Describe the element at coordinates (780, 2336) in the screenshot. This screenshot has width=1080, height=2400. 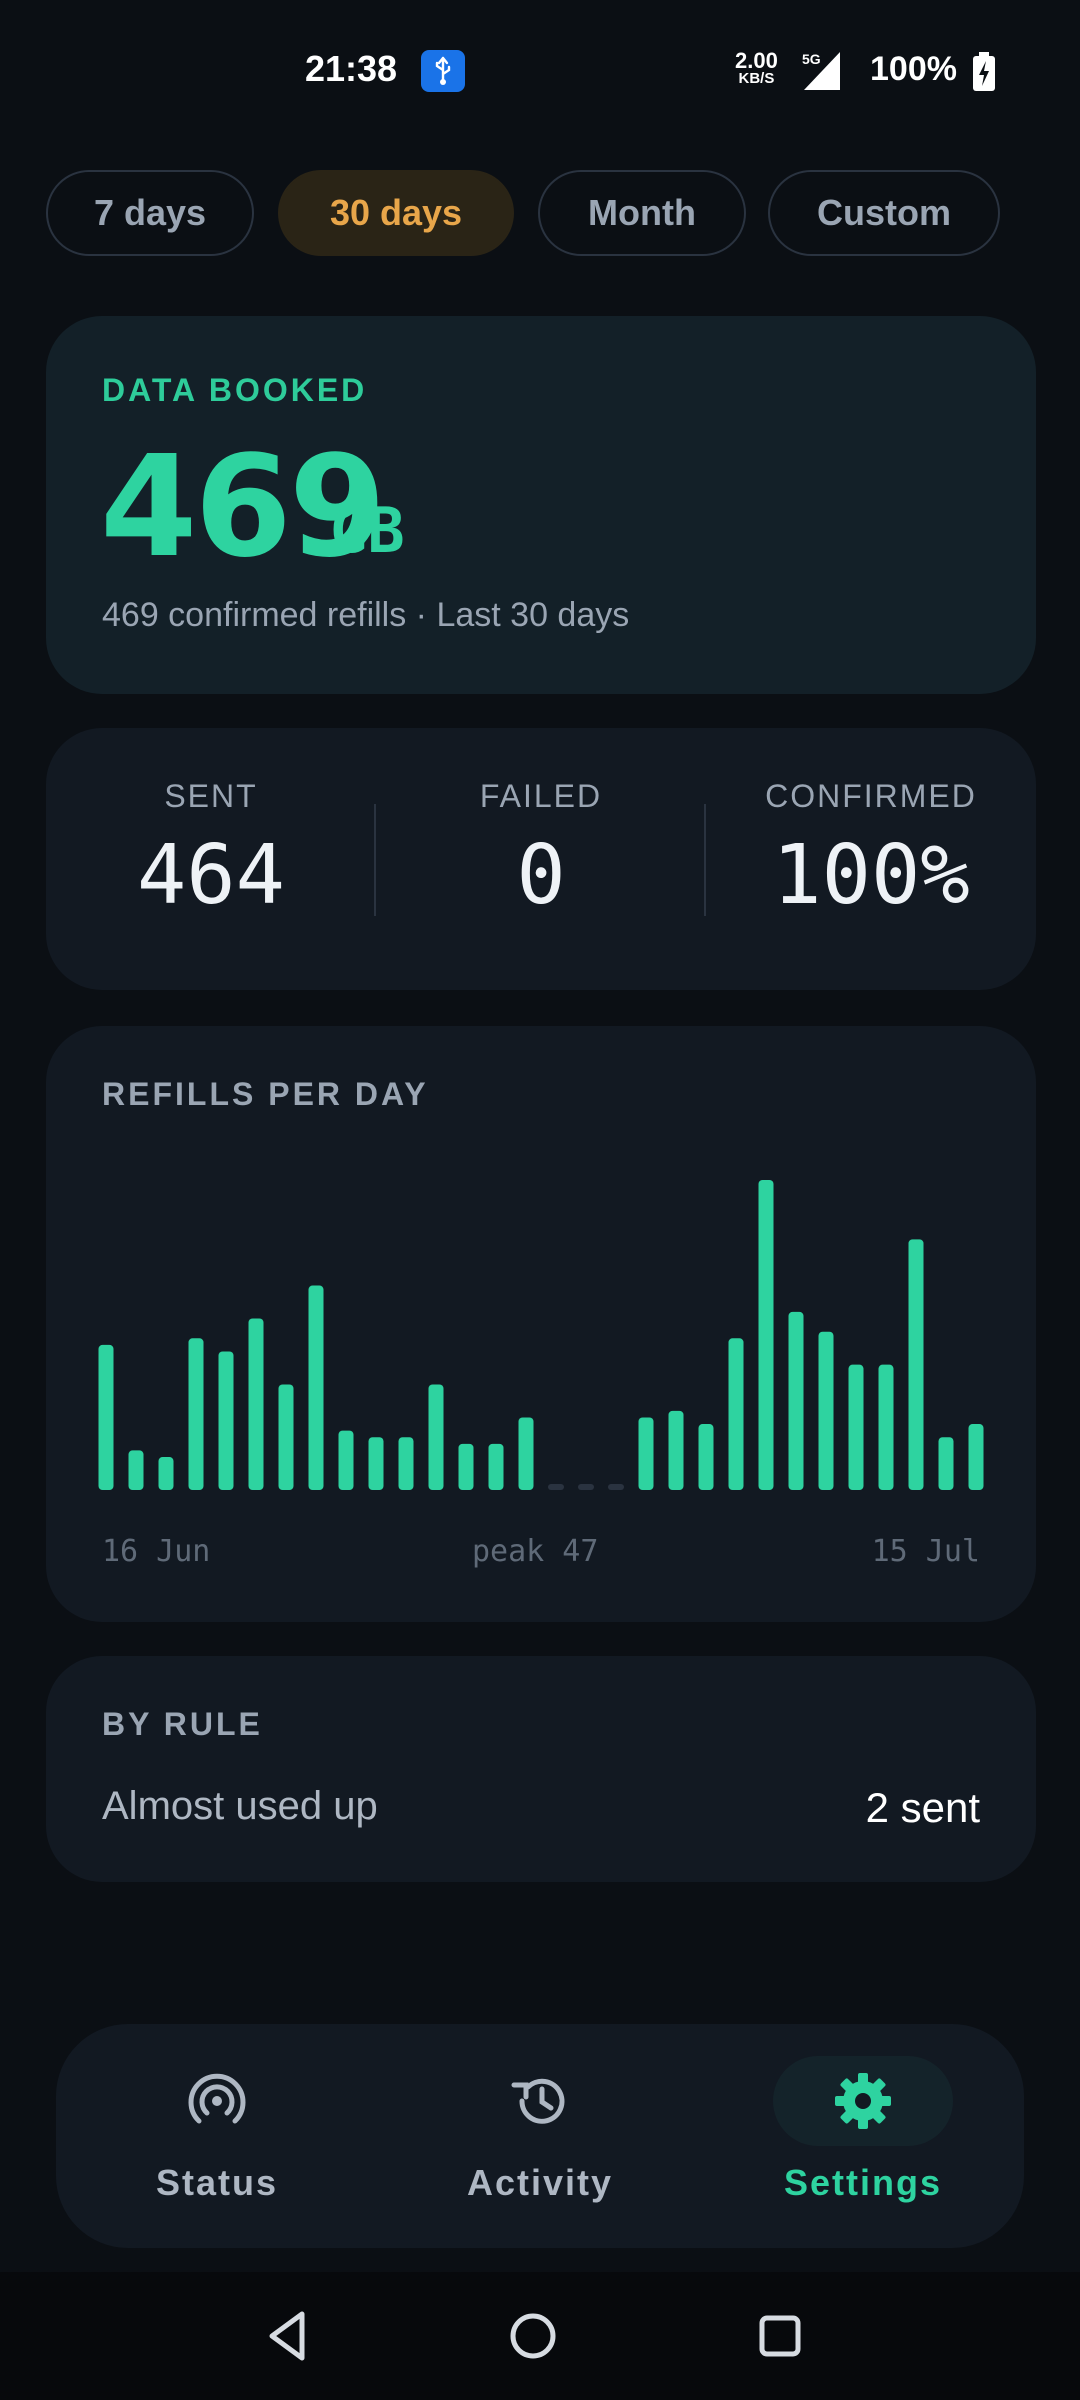
I see `recents-icon` at that location.